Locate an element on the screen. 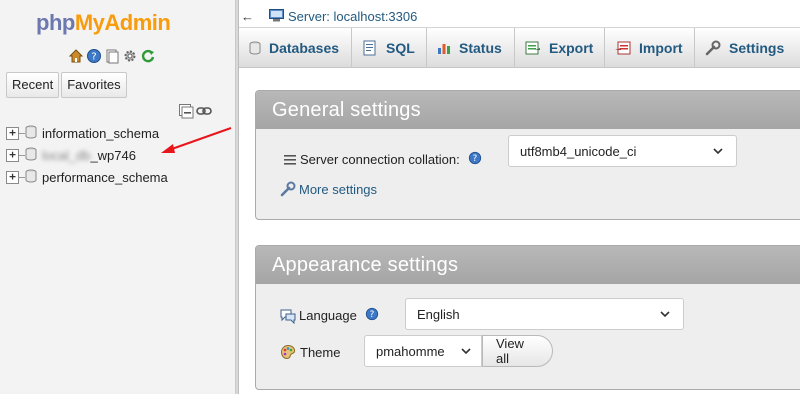 The image size is (800, 394). annotation-arrow-icon is located at coordinates (196, 140).